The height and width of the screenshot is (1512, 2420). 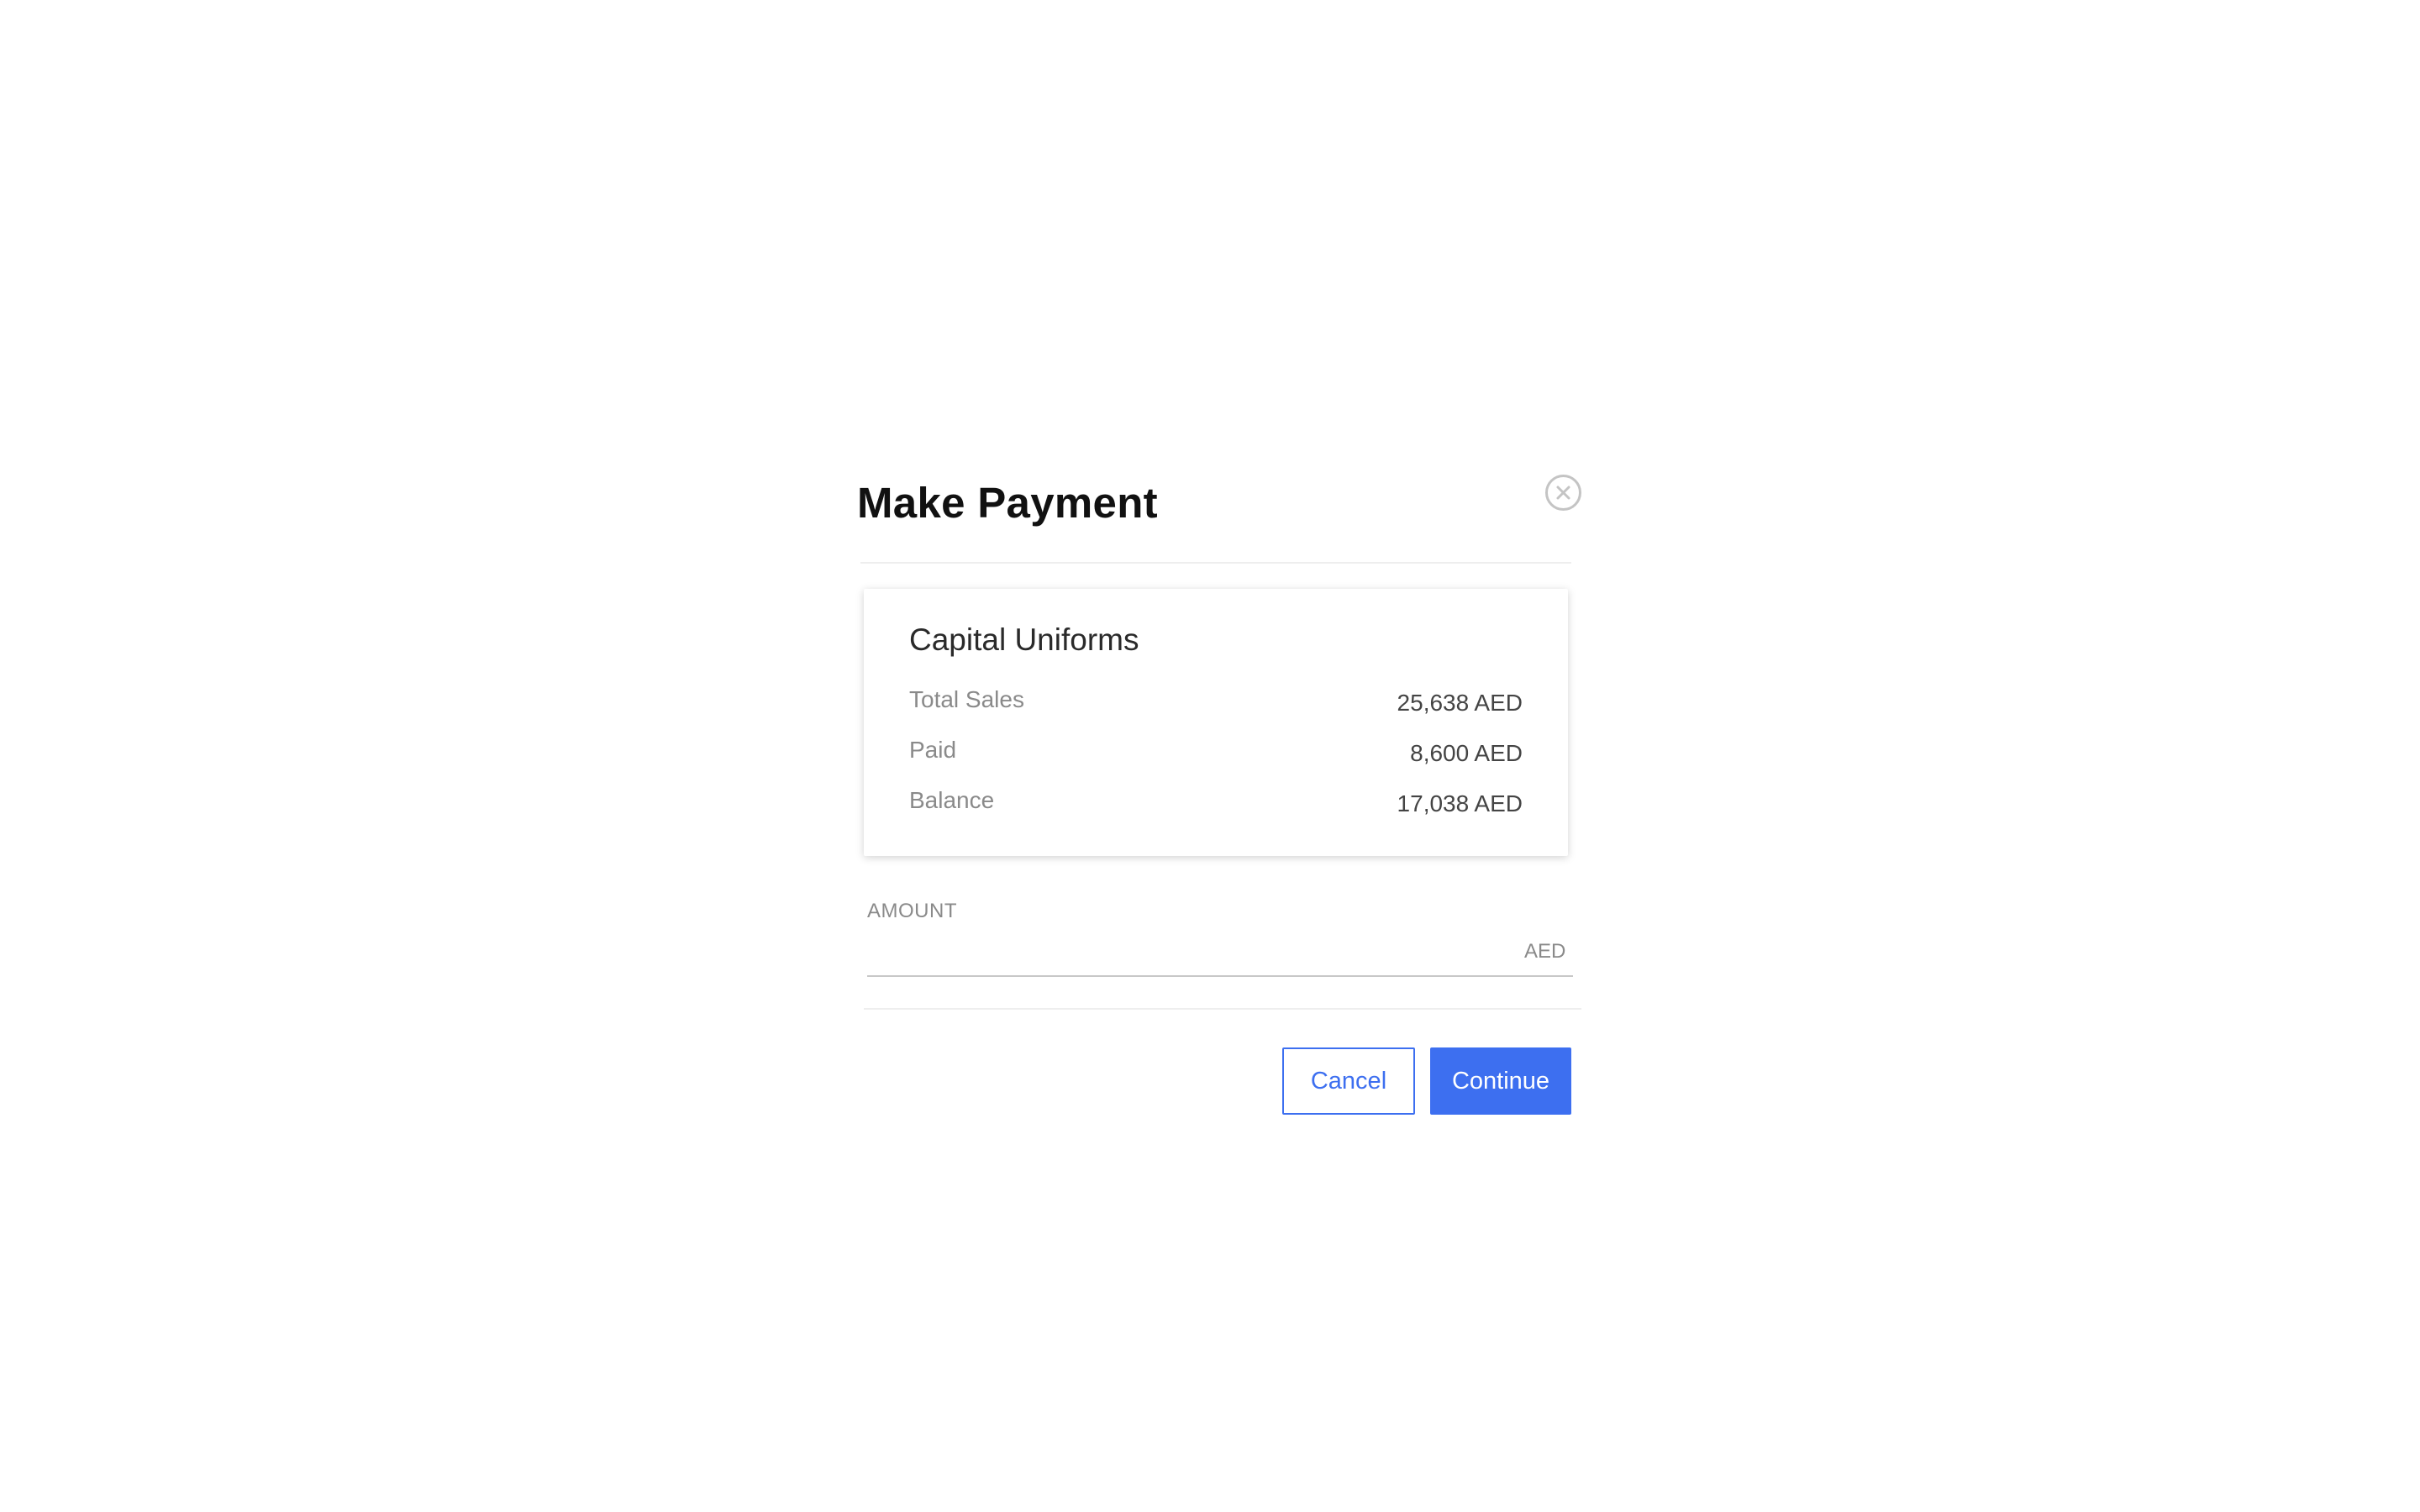 I want to click on summary-value: 8,600 AED, so click(x=1467, y=753).